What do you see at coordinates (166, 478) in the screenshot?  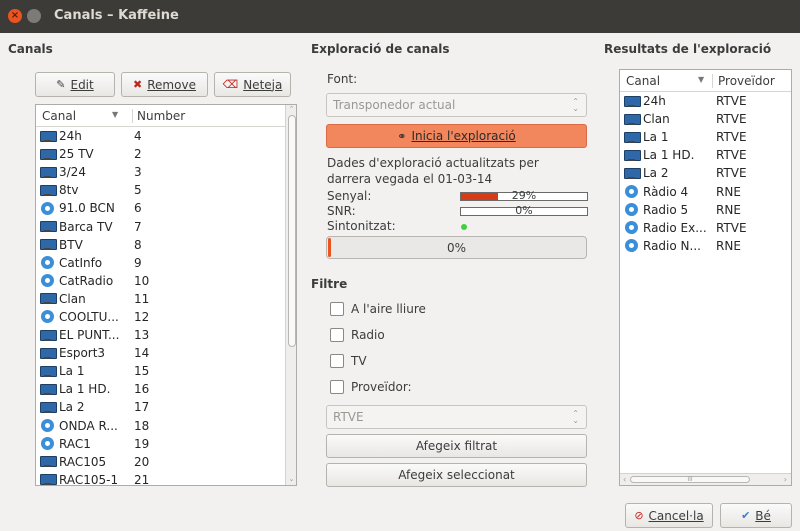 I see `list-item: RAC105-1 21` at bounding box center [166, 478].